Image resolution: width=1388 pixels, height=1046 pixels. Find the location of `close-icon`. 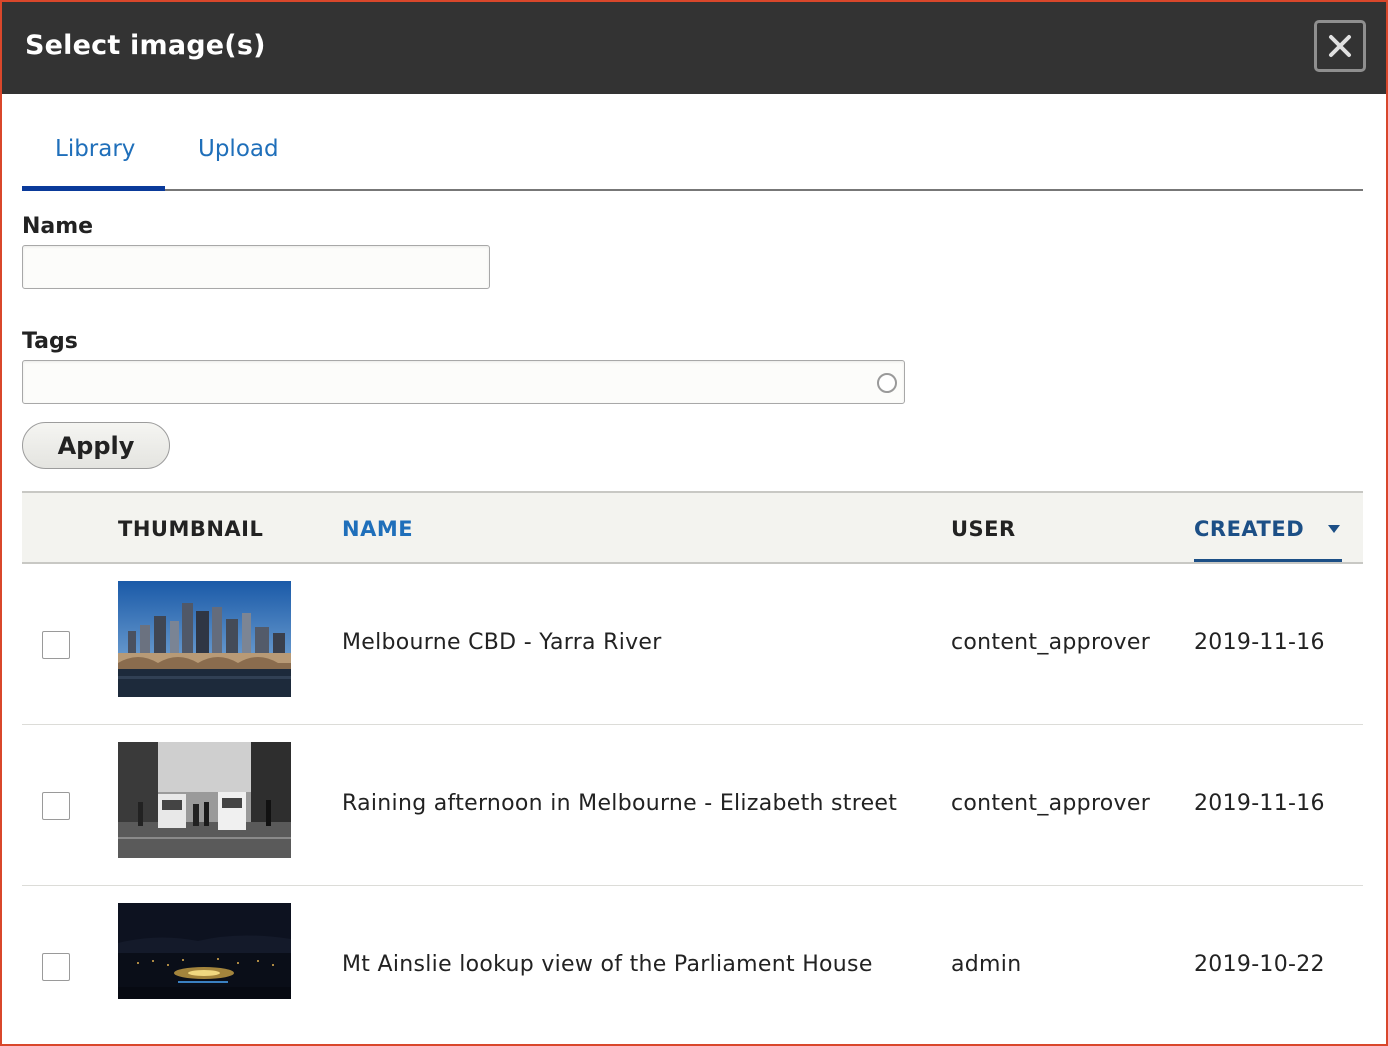

close-icon is located at coordinates (1340, 46).